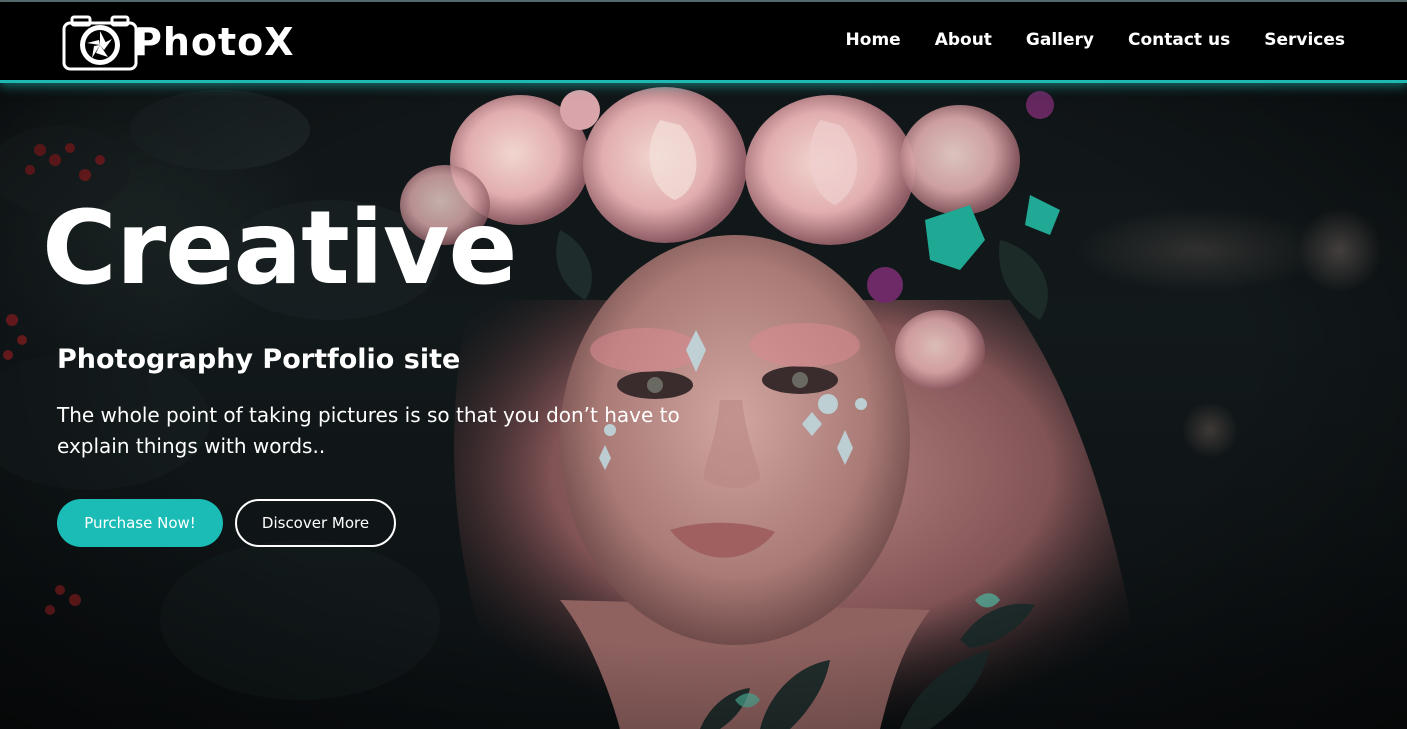 This screenshot has height=729, width=1407. I want to click on main-nav: Home About Gallery Contact us Services, so click(1095, 40).